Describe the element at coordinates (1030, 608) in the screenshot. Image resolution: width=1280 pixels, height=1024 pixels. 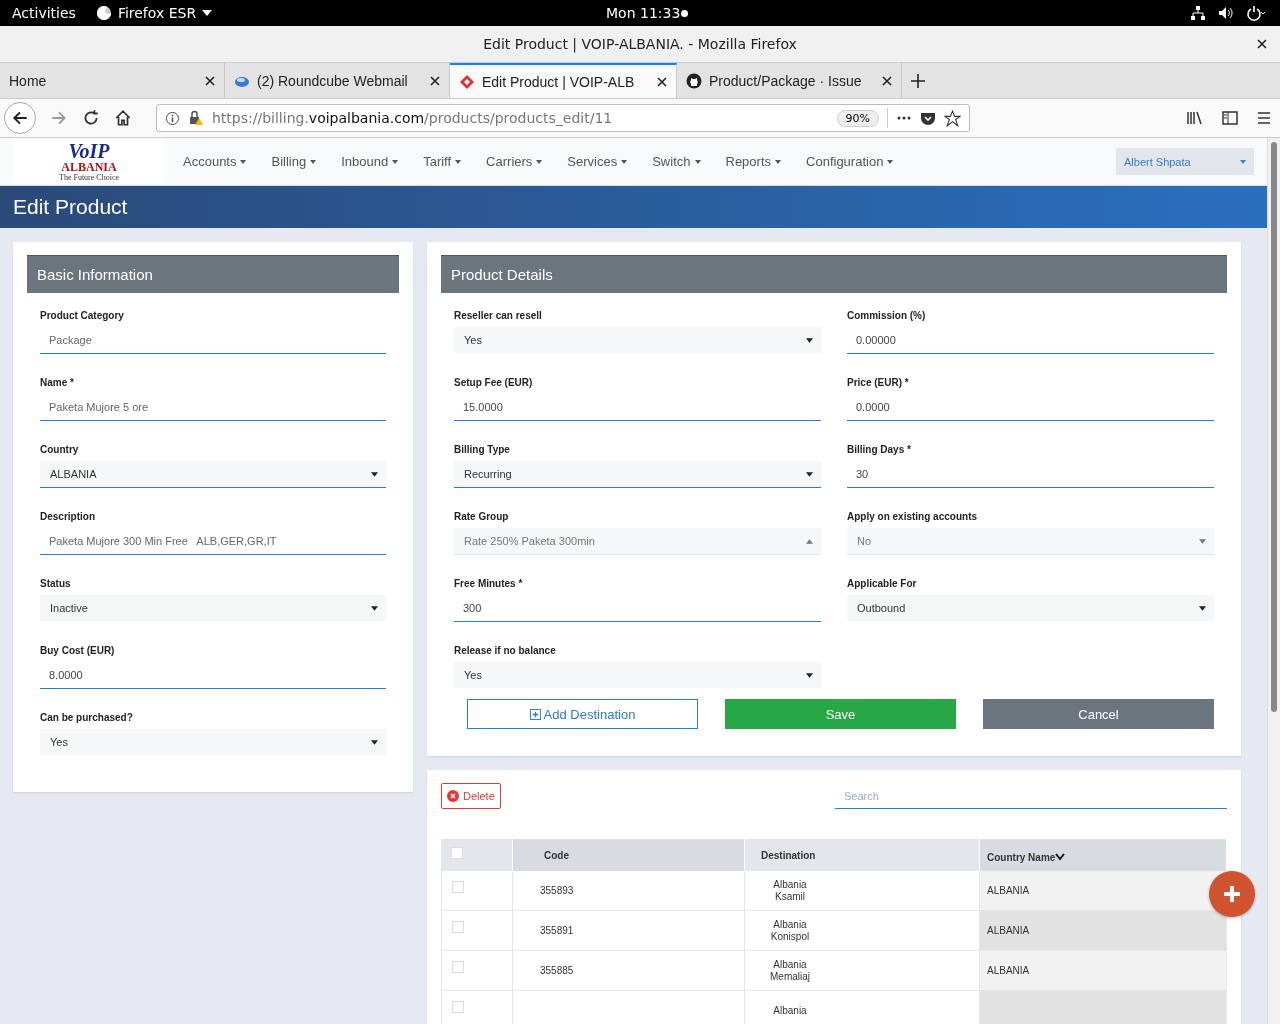
I see `select-field: Outbound` at that location.